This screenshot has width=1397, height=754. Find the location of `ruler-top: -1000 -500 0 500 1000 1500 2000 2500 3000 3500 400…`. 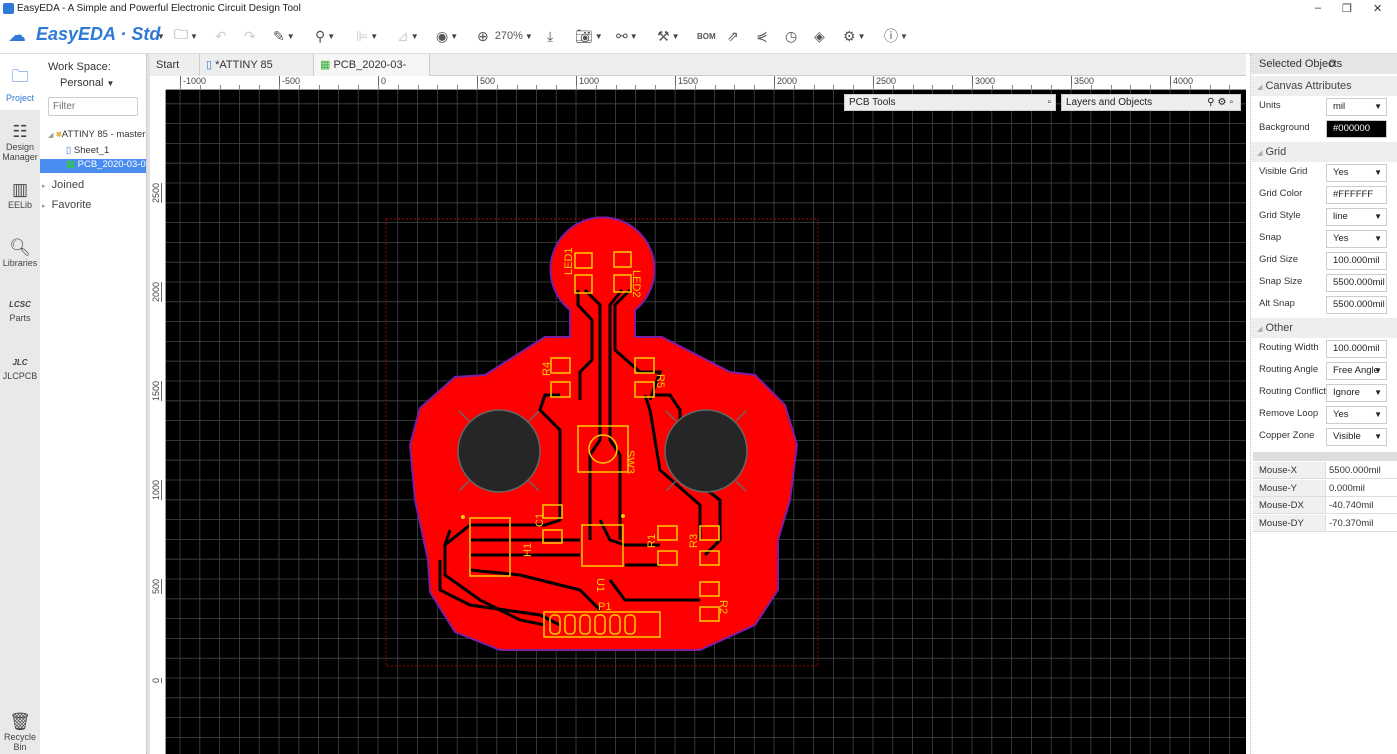

ruler-top: -1000 -500 0 500 1000 1500 2000 2500 3000 3500 400… is located at coordinates (706, 83).